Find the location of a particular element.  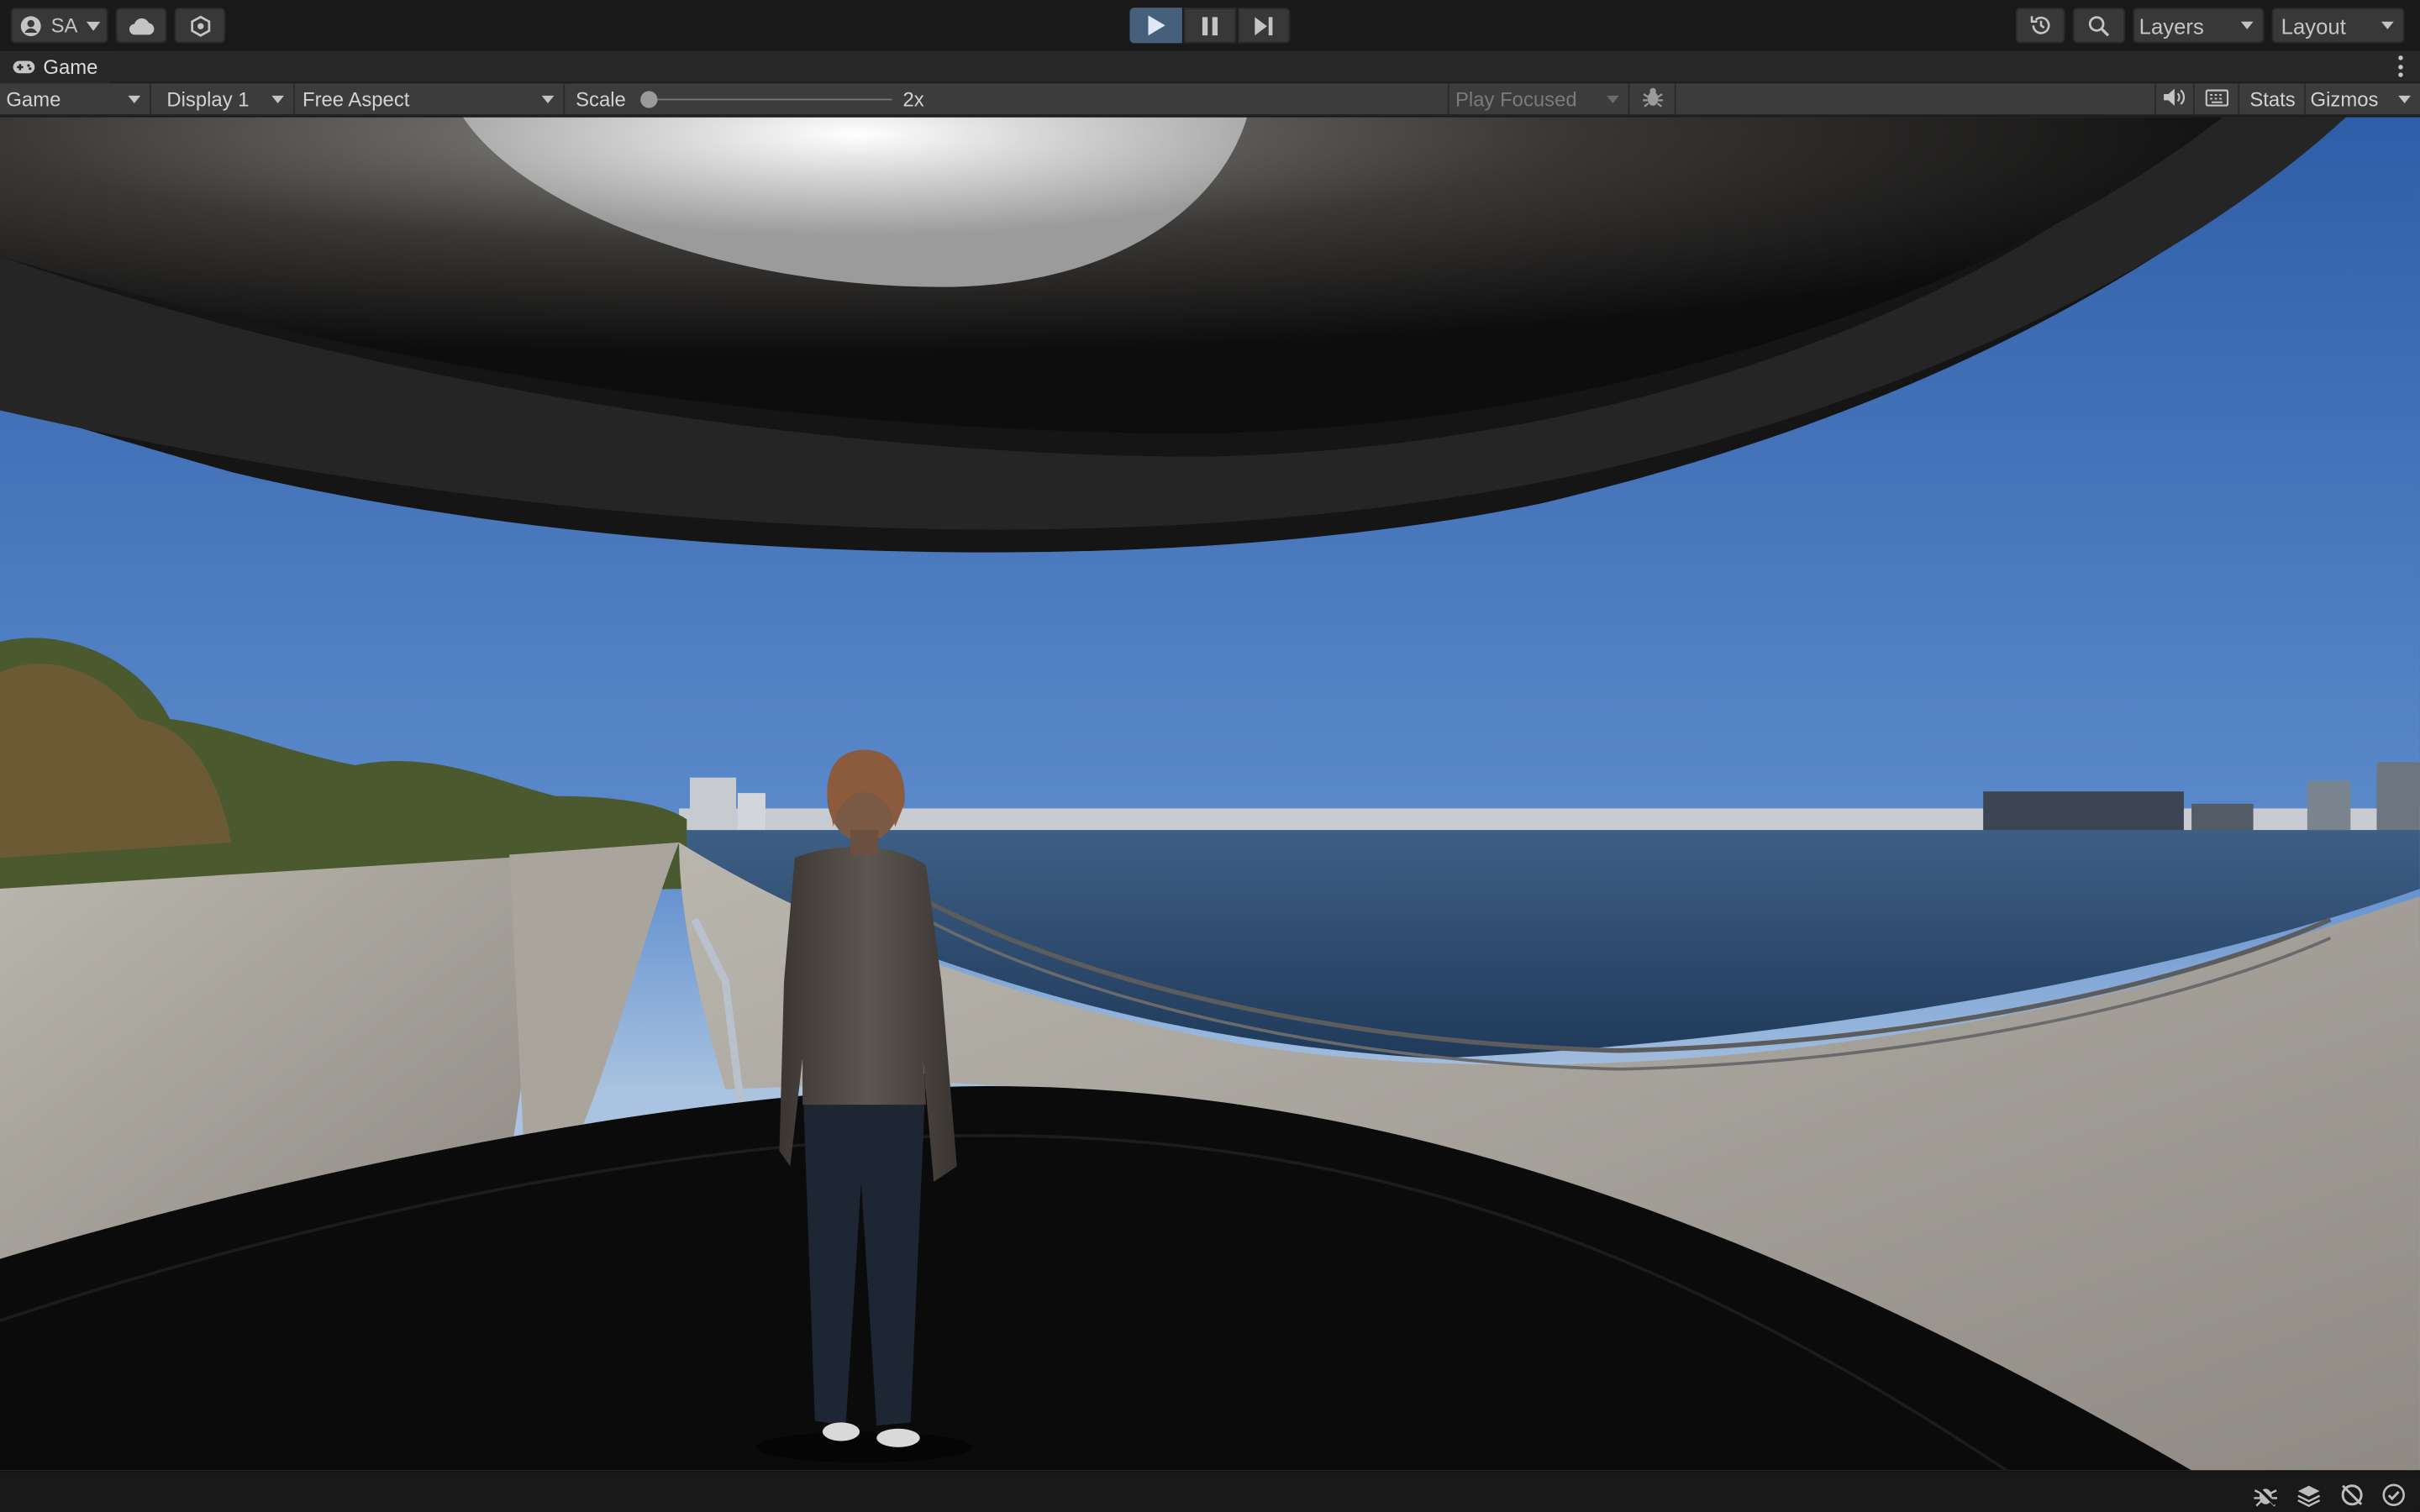

step-icon is located at coordinates (1264, 25).